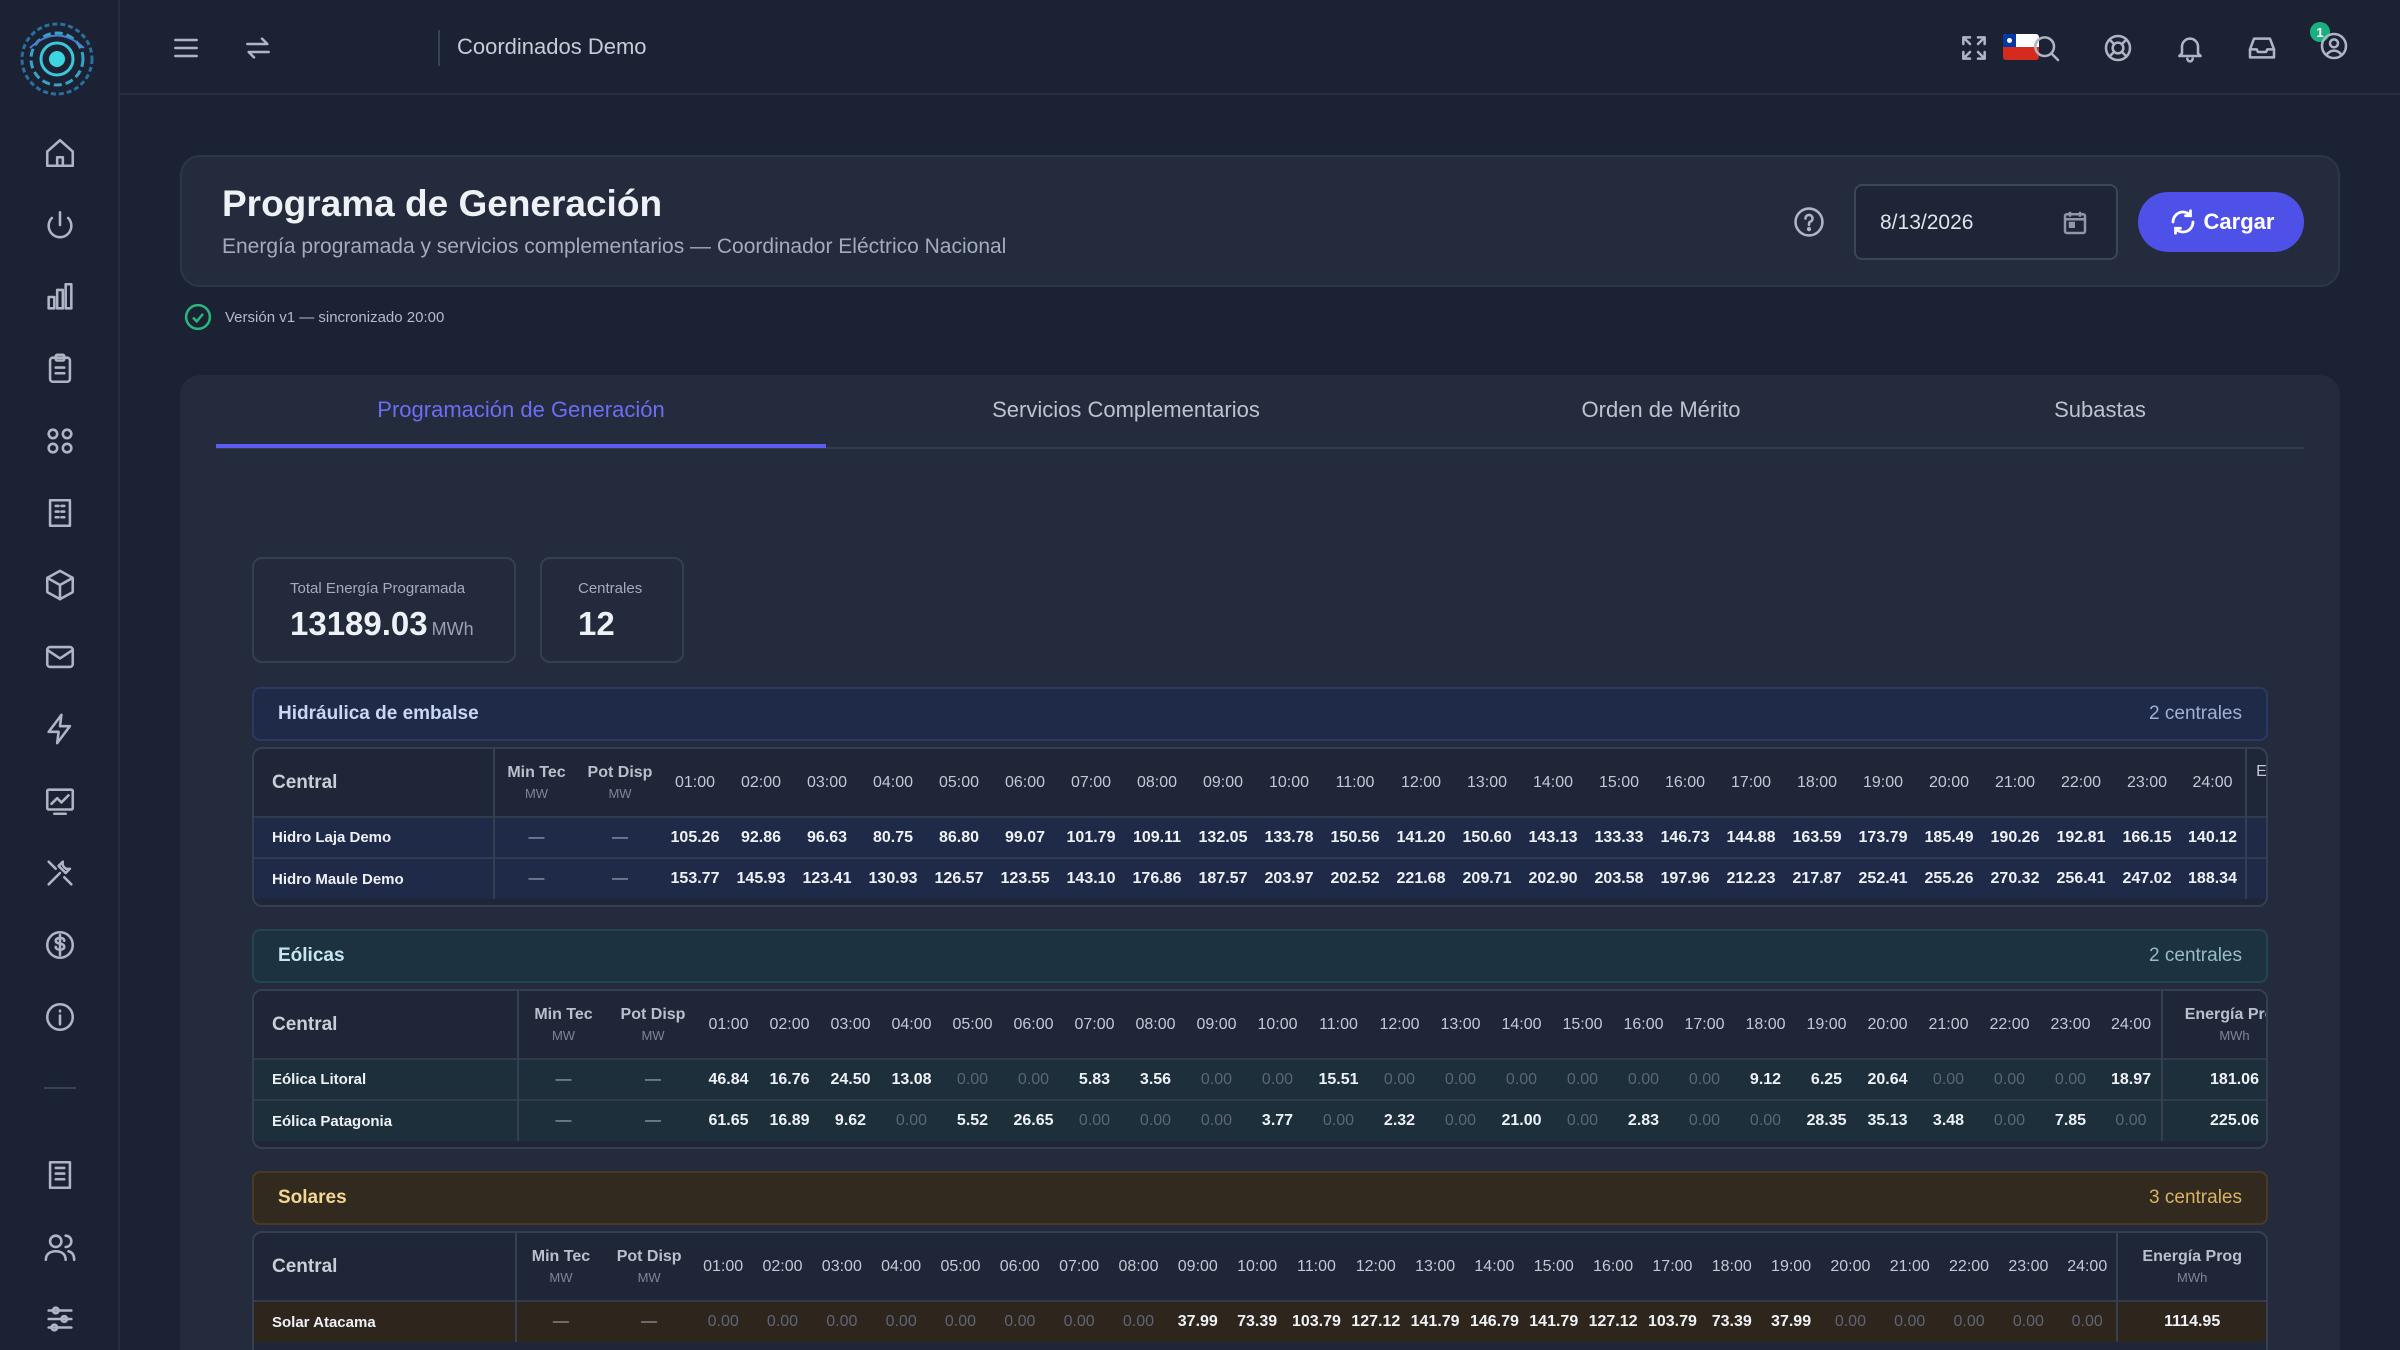 This screenshot has height=1350, width=2400. What do you see at coordinates (2239, 221) in the screenshot?
I see `load-button-label: Cargar` at bounding box center [2239, 221].